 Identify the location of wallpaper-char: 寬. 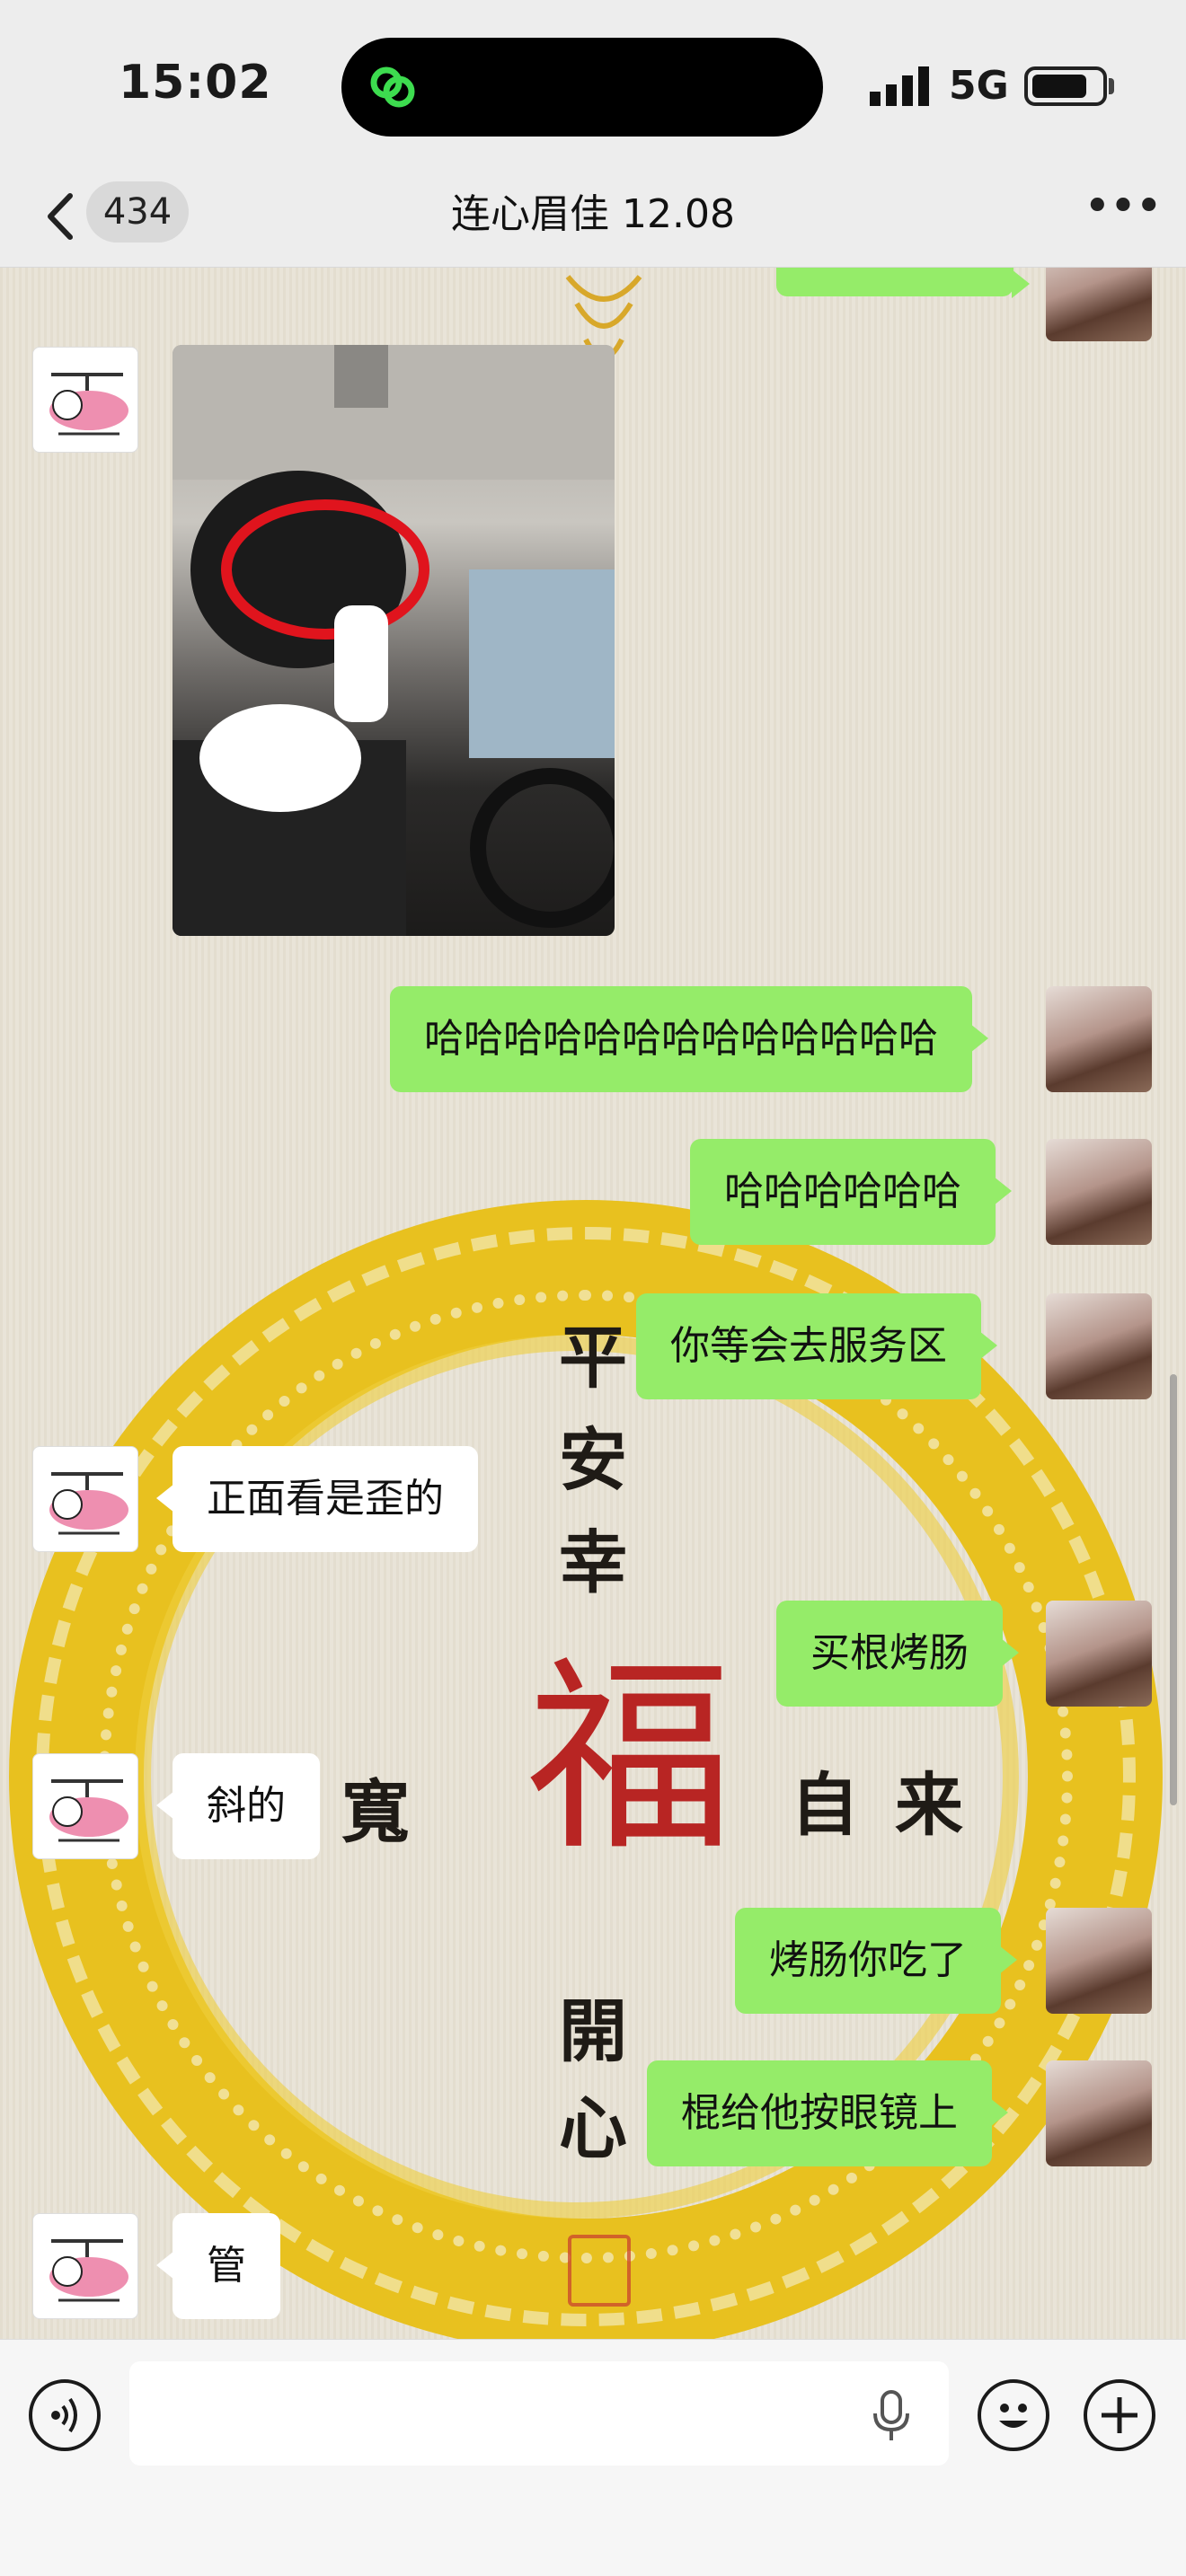
(375, 1812).